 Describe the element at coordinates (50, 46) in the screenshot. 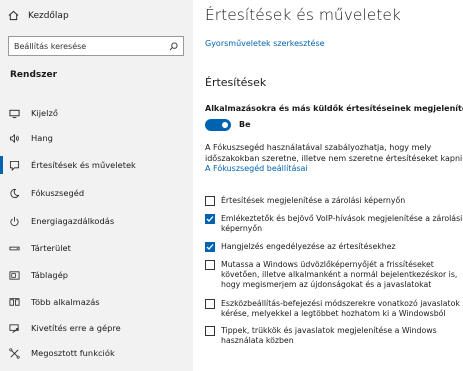

I see `search-placeholder: Beállítás keresése` at that location.